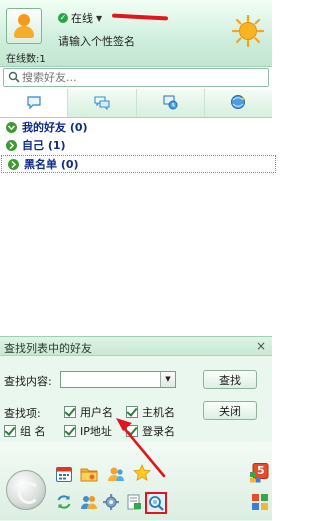 The image size is (320, 521). What do you see at coordinates (96, 431) in the screenshot?
I see `option-label: IP地址` at bounding box center [96, 431].